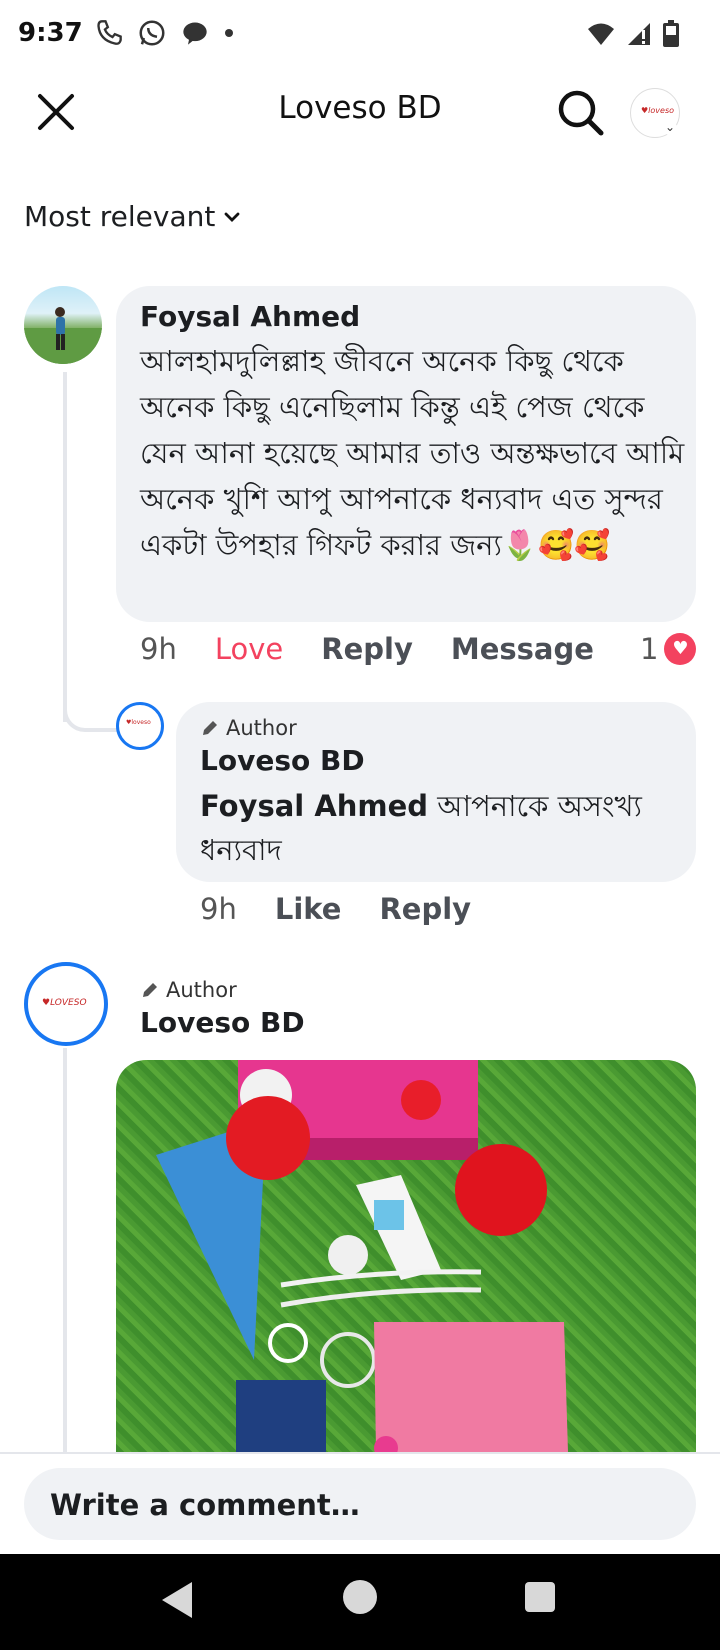 This screenshot has width=720, height=1650. I want to click on comment-actions: 9h Love Reply Message, so click(367, 649).